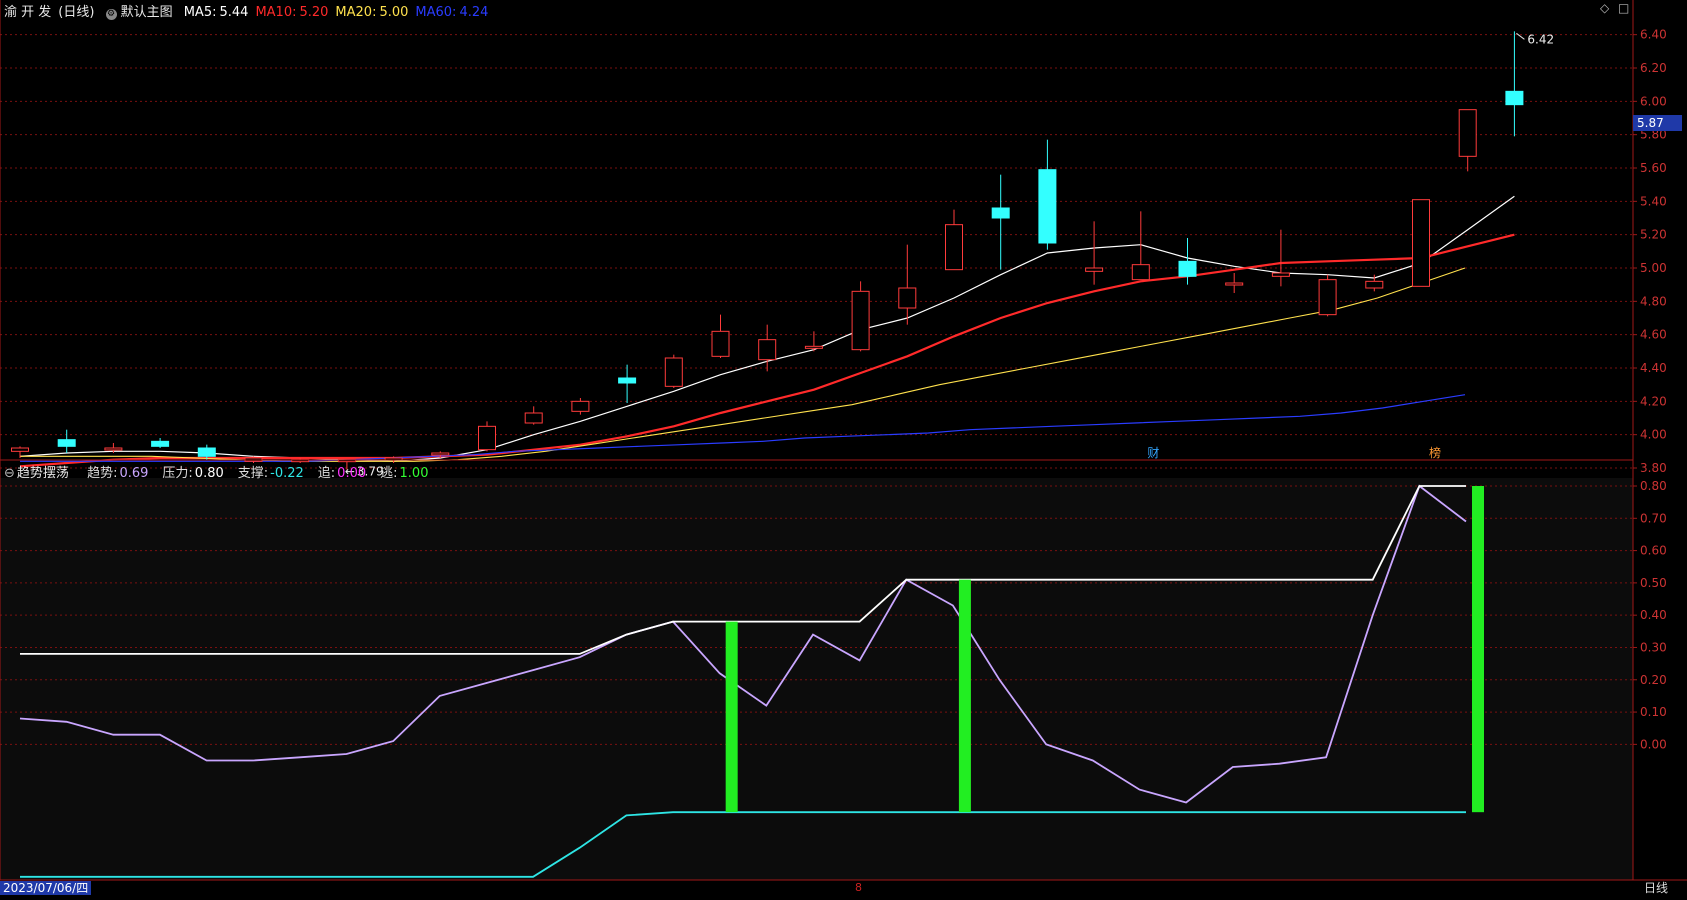 The height and width of the screenshot is (900, 1687). What do you see at coordinates (474, 12) in the screenshot?
I see `ma-value: 4.24` at bounding box center [474, 12].